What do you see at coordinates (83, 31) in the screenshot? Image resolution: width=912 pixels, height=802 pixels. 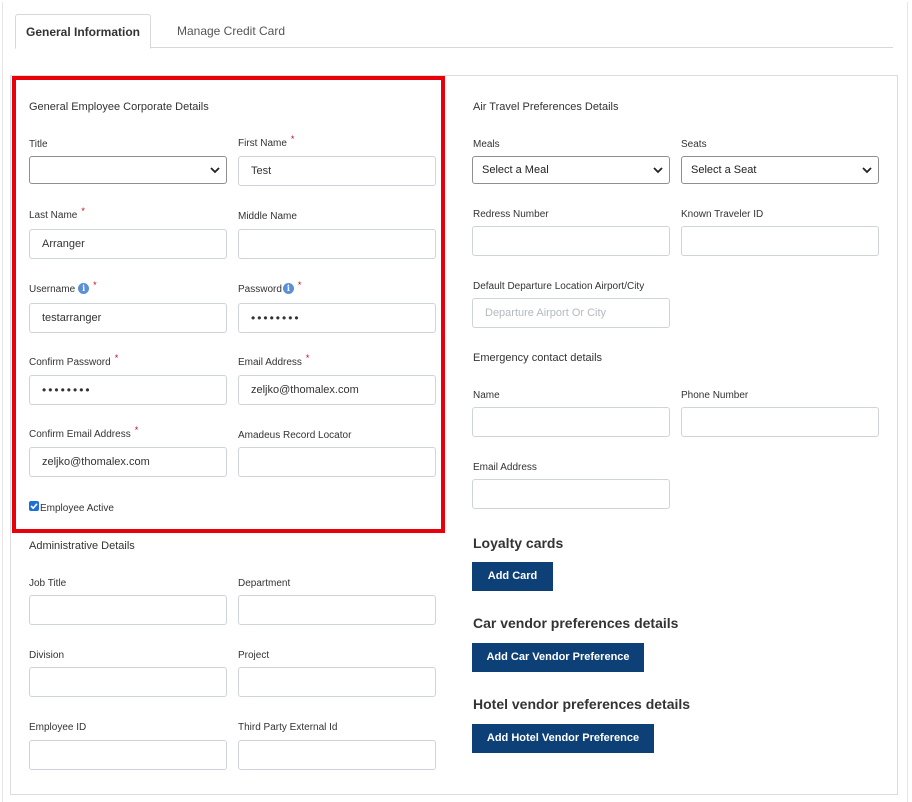 I see `tab-general-information: General Information` at bounding box center [83, 31].